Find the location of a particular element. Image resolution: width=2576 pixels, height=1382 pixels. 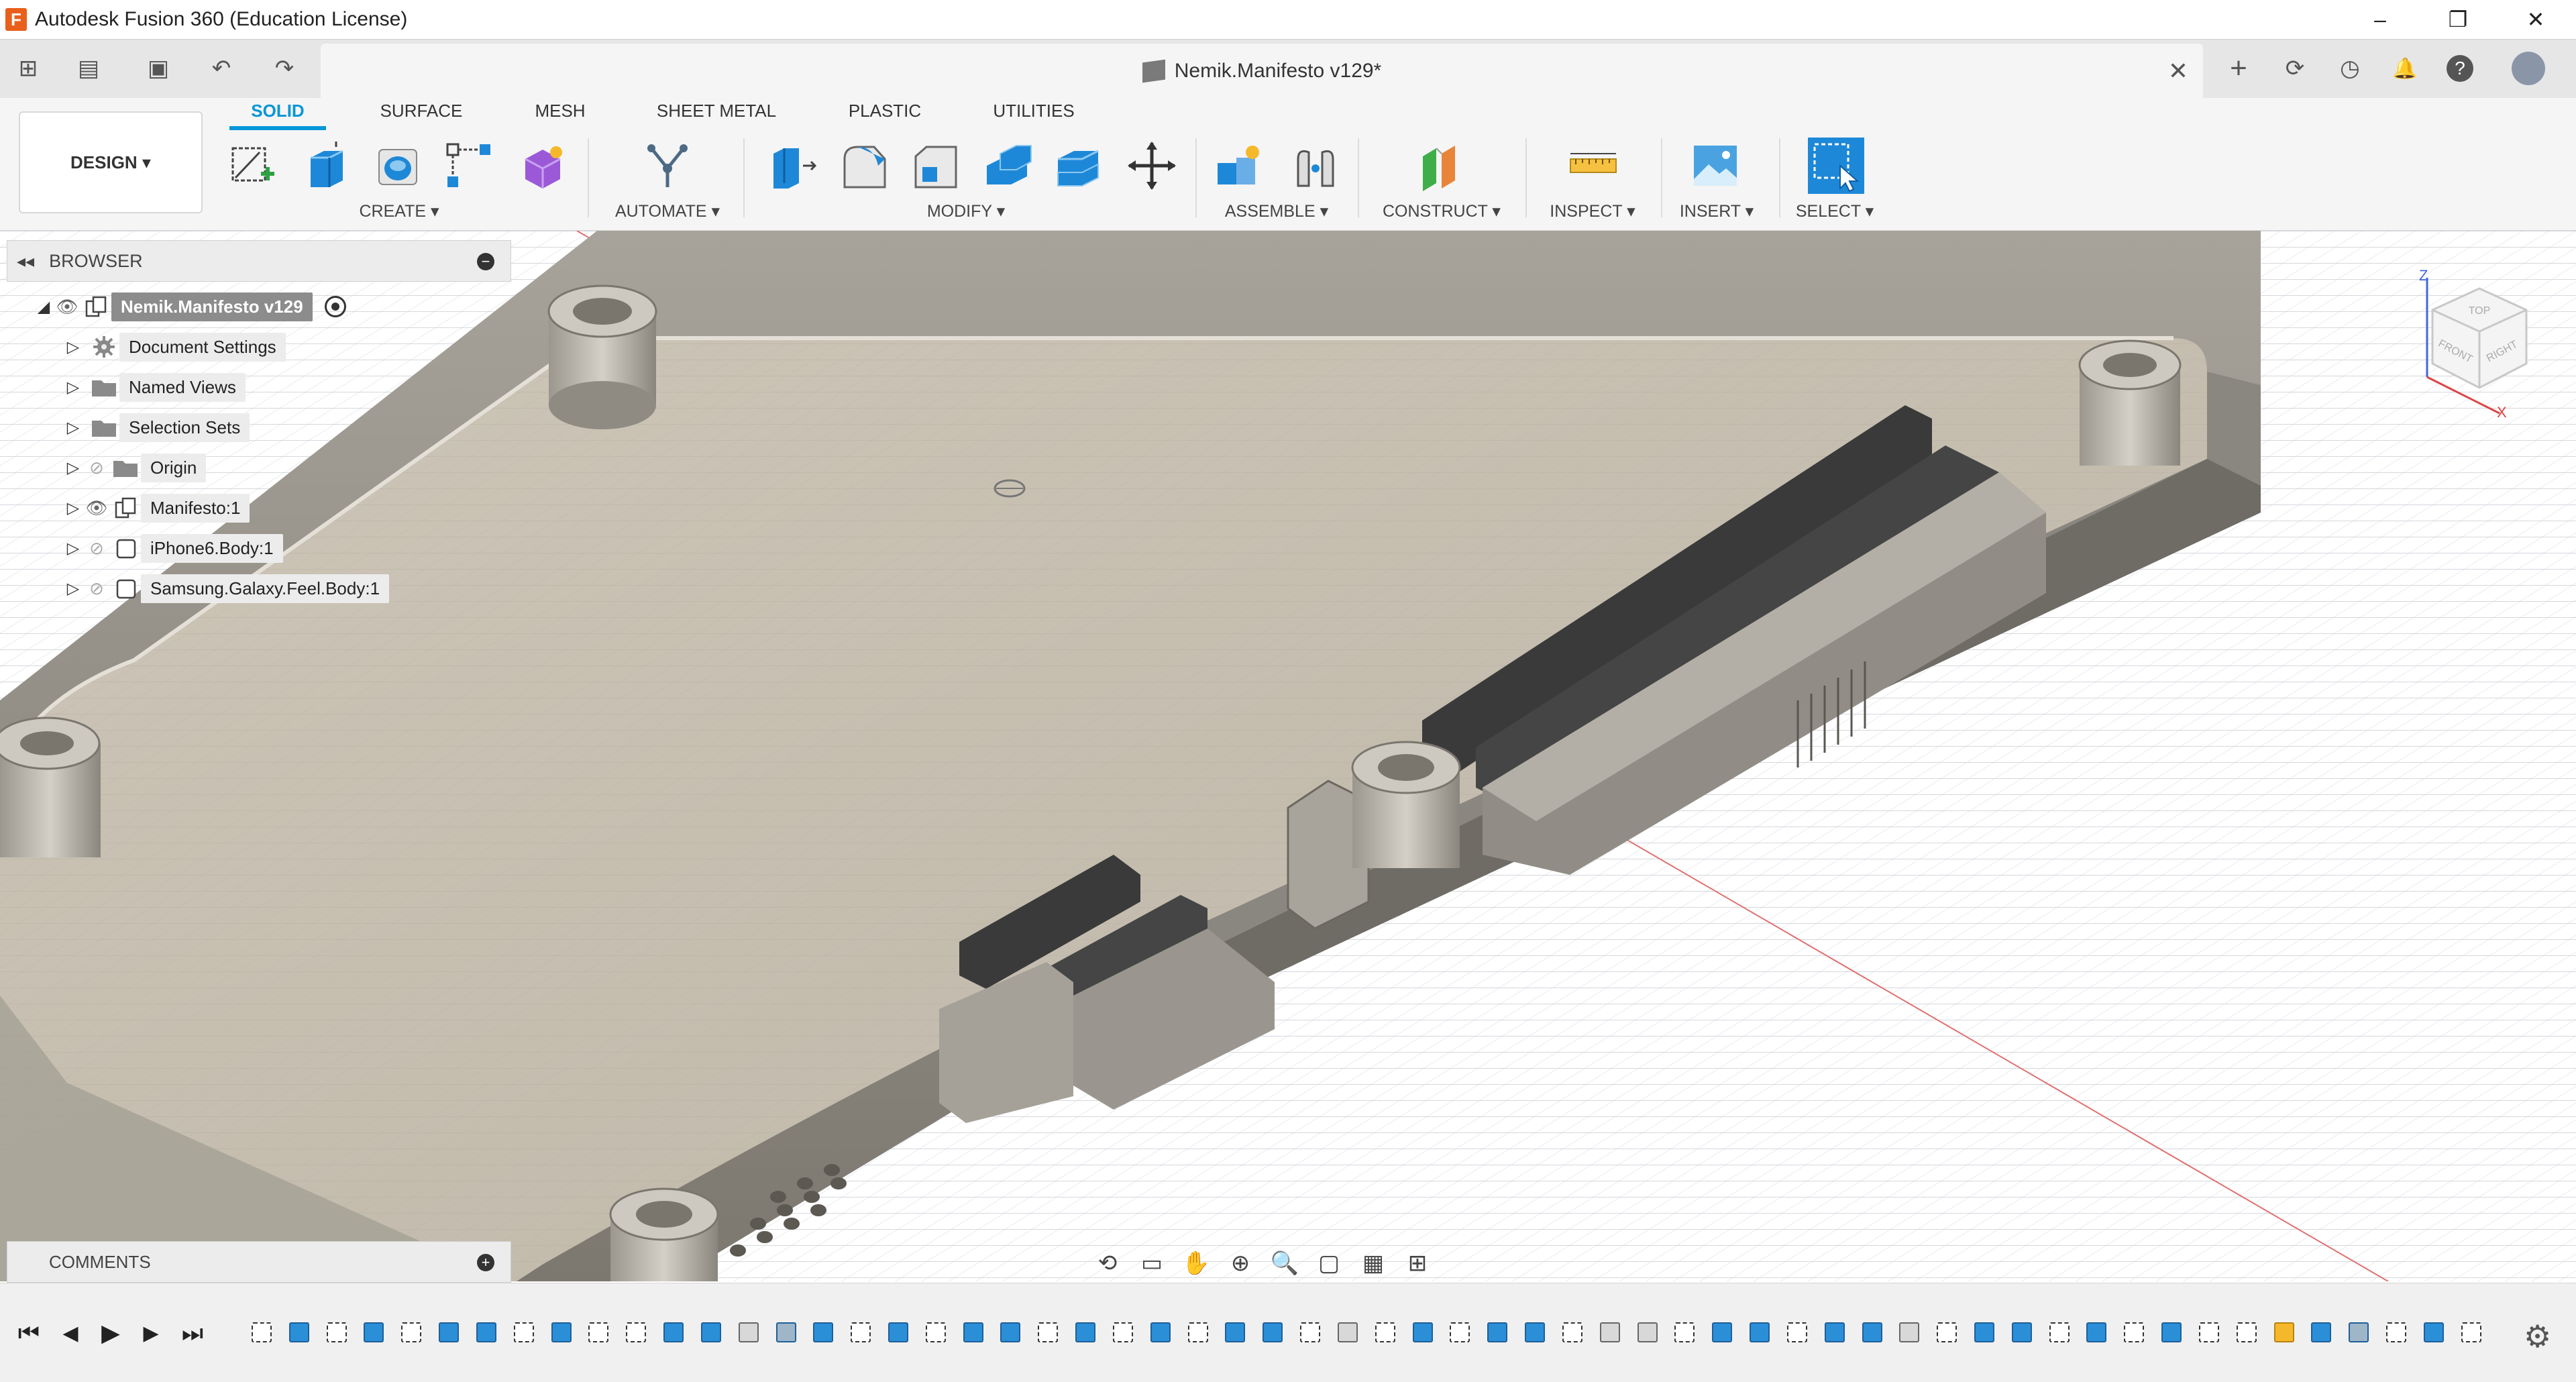

tab-sheet-metal: SHEET METAL is located at coordinates (716, 111).